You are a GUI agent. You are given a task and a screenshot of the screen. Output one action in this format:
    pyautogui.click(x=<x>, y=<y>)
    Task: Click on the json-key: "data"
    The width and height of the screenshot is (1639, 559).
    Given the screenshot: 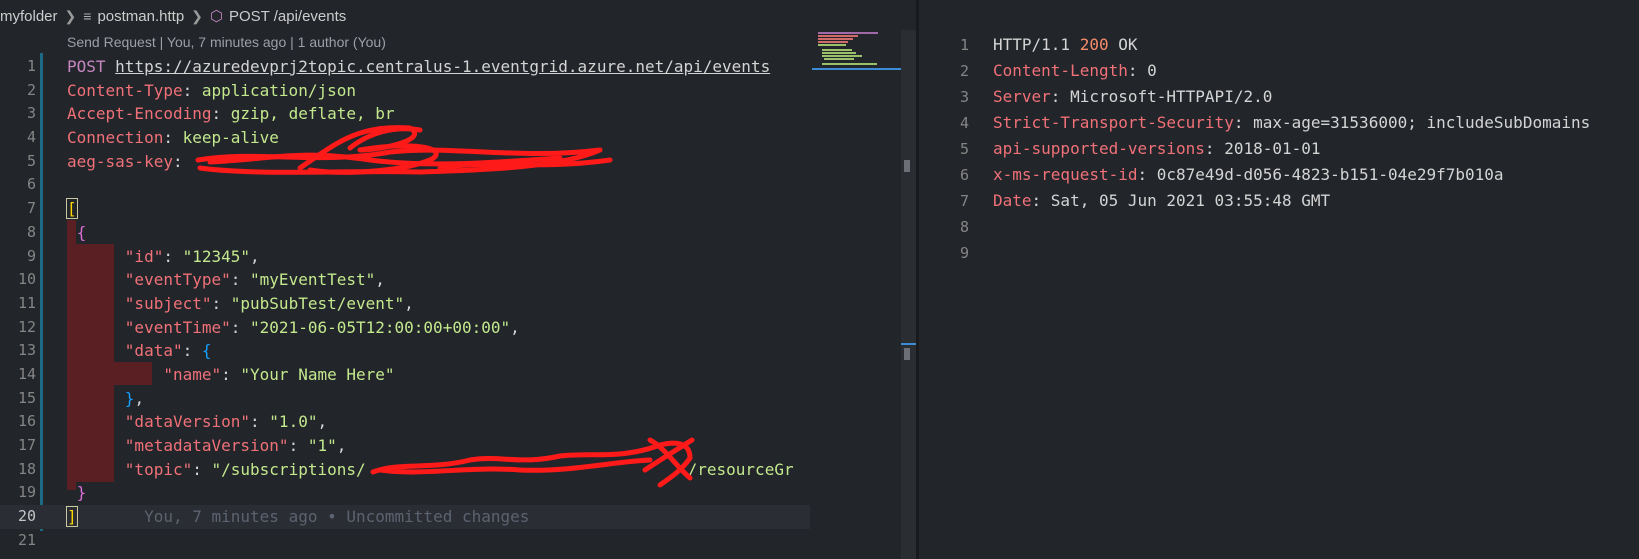 What is the action you would take?
    pyautogui.click(x=153, y=351)
    